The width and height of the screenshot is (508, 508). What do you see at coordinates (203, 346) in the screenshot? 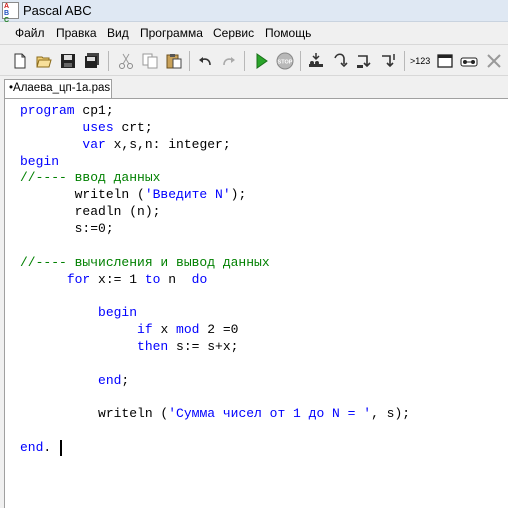
I see `code-text: s:= s+x;` at bounding box center [203, 346].